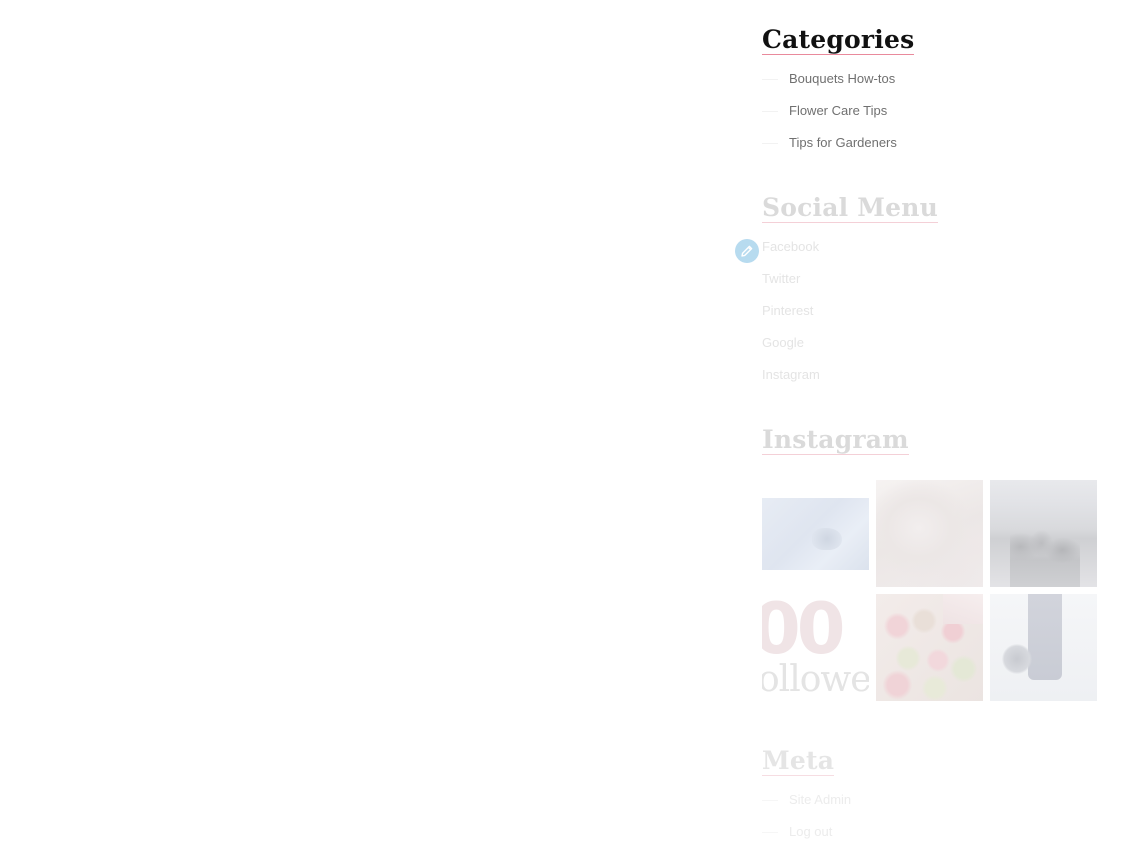  I want to click on meta-title: Meta, so click(798, 761).